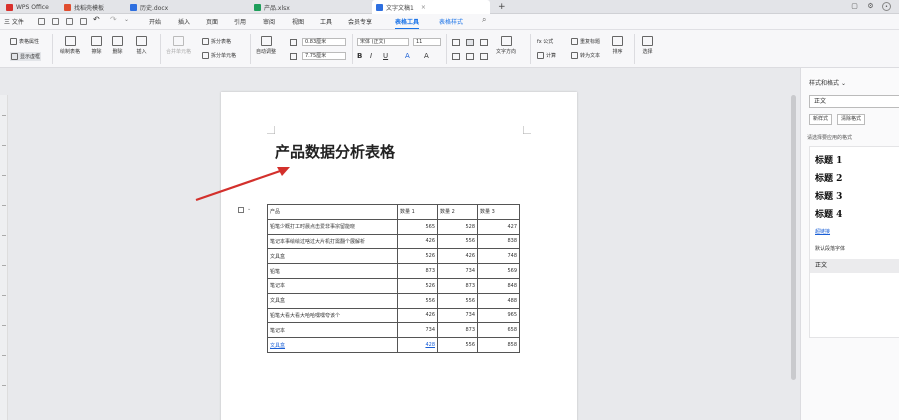 Image resolution: width=899 pixels, height=420 pixels. What do you see at coordinates (793, 237) in the screenshot?
I see `scrollbar-thumb` at bounding box center [793, 237].